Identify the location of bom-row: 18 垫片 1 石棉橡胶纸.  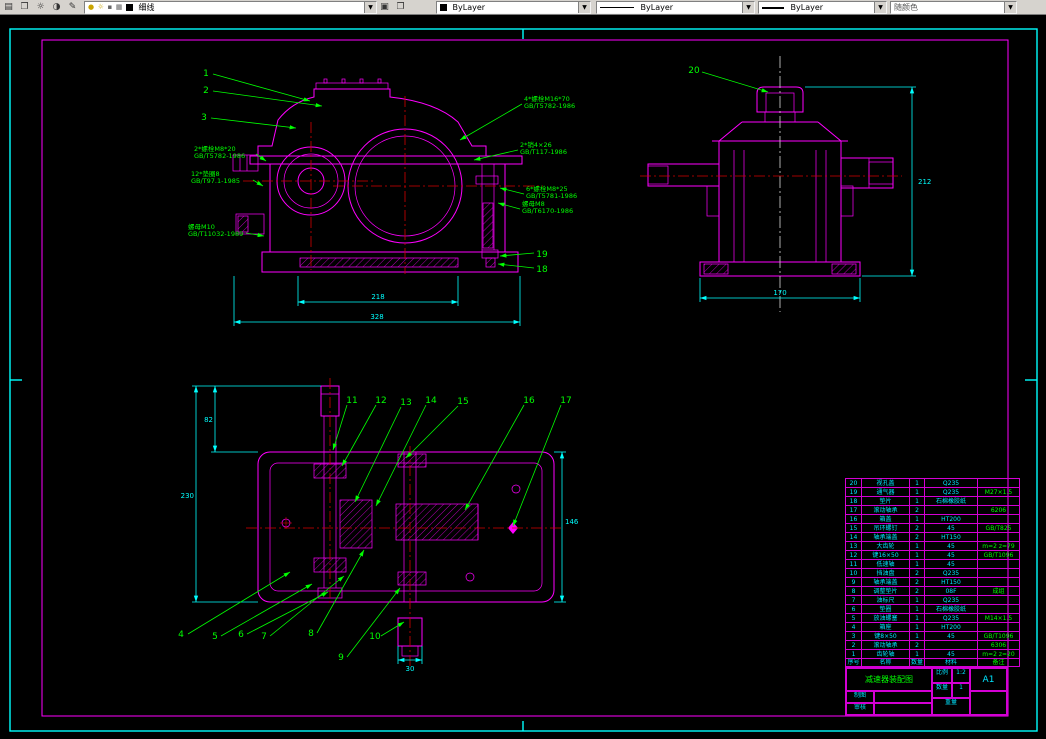
(932, 501).